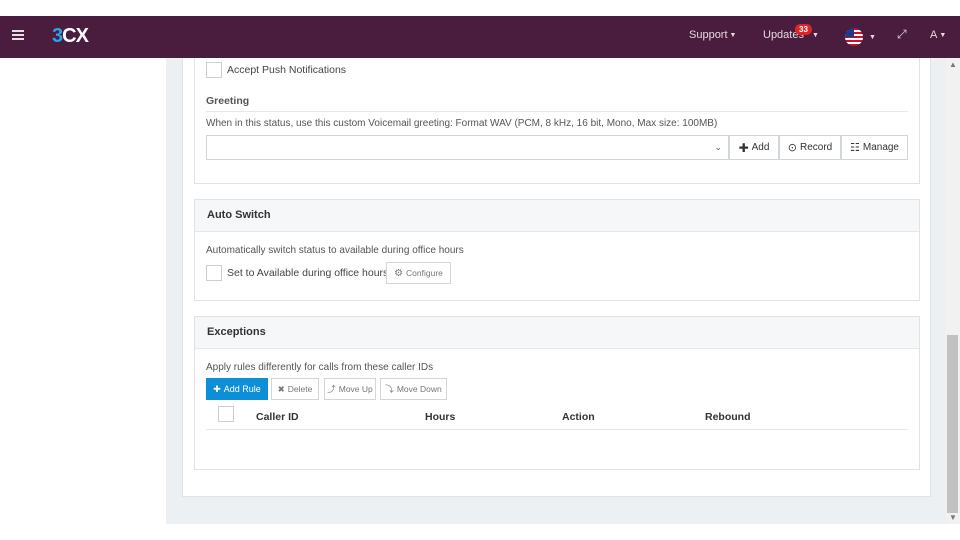  I want to click on gear-icon: ⚙, so click(399, 273).